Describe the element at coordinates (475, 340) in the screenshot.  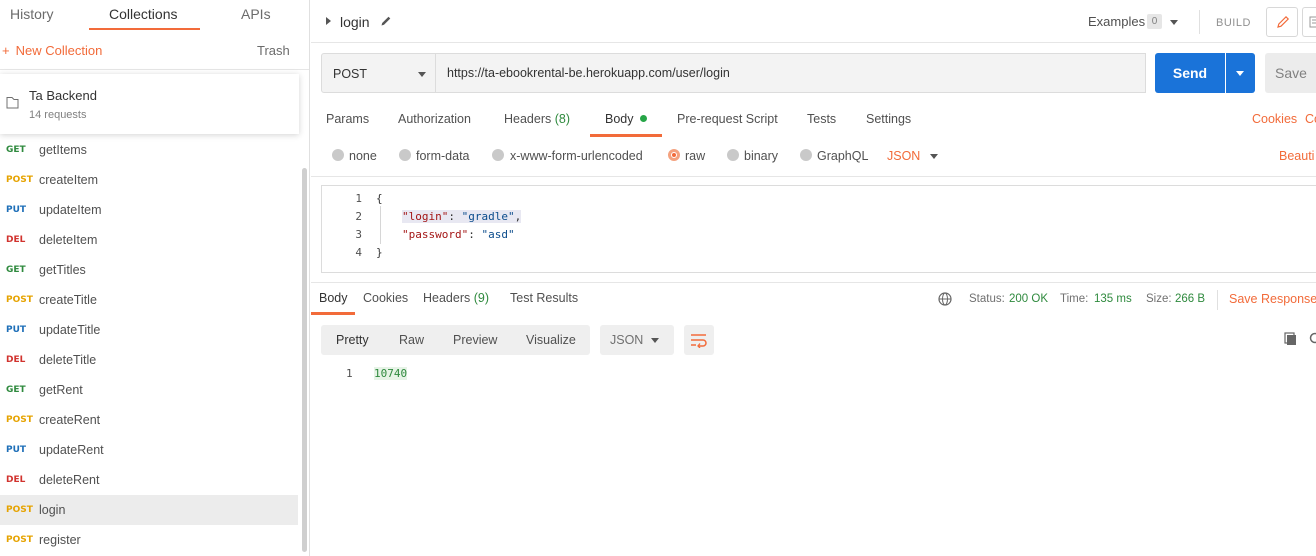
I see `view-preview: Preview` at that location.